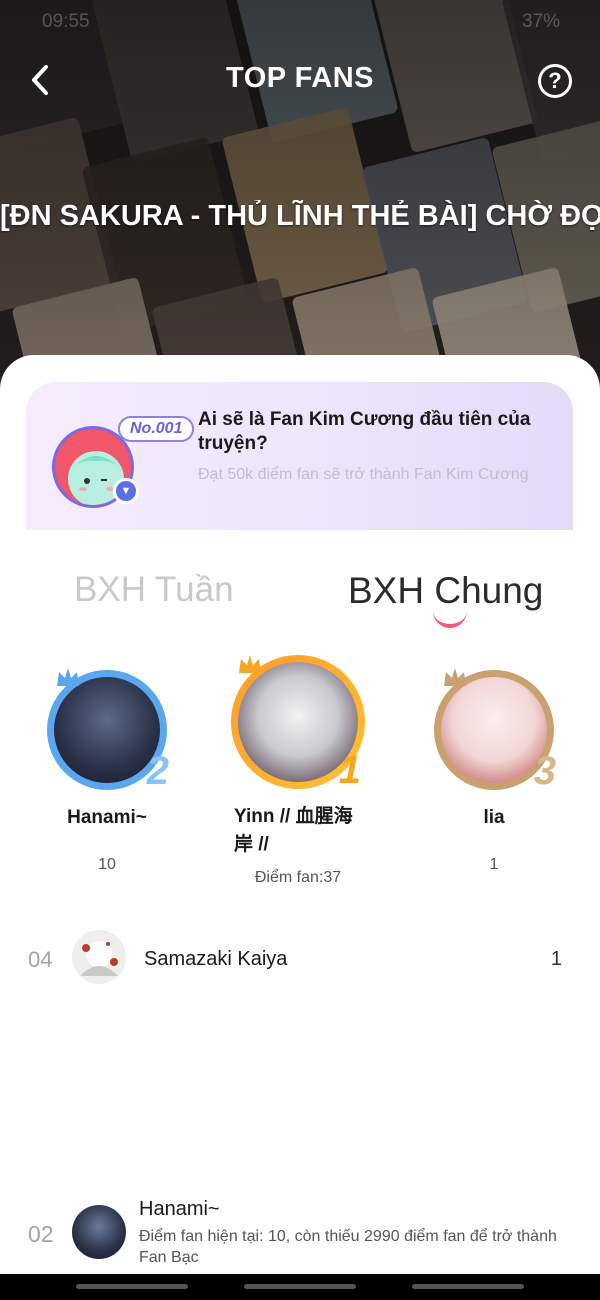  Describe the element at coordinates (293, 830) in the screenshot. I see `podium-name: Yinn // 血腥海岸 //` at that location.